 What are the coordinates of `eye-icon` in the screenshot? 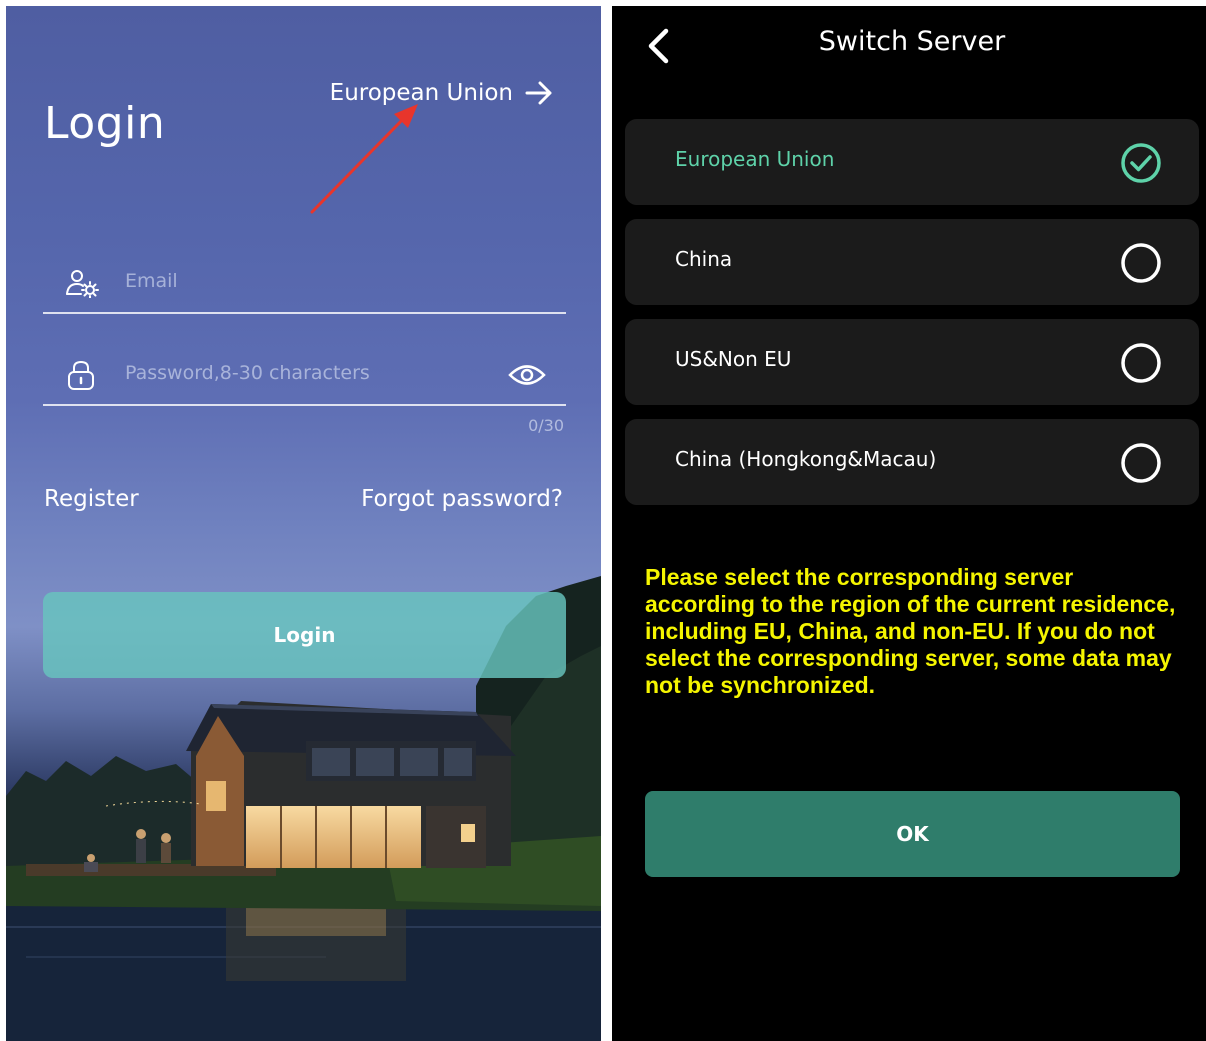 It's located at (527, 375).